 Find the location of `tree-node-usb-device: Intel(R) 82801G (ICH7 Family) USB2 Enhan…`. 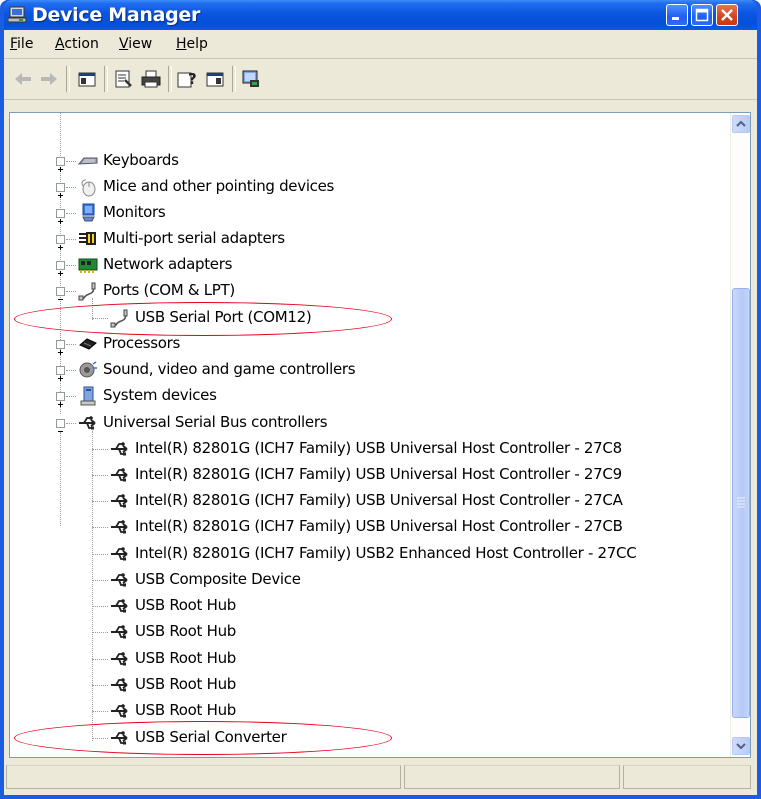

tree-node-usb-device: Intel(R) 82801G (ICH7 Family) USB2 Enhan… is located at coordinates (360, 554).